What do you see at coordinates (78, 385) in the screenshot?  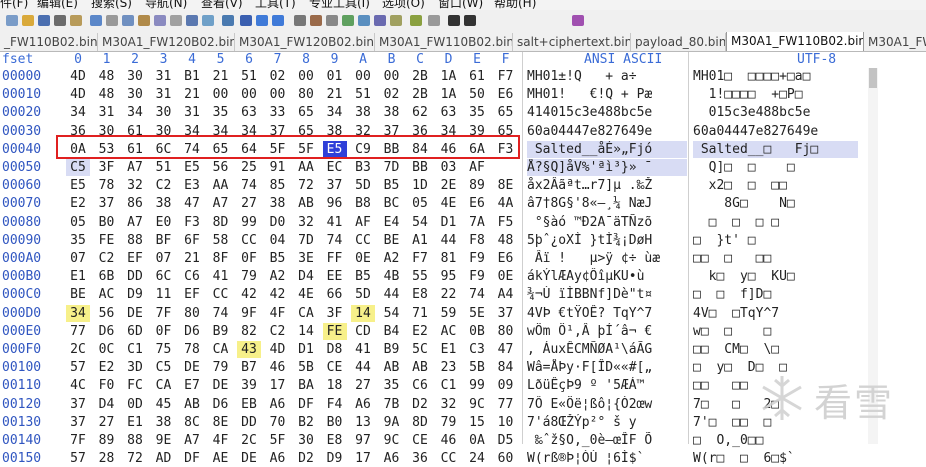 I see `hex-byte: 4C` at bounding box center [78, 385].